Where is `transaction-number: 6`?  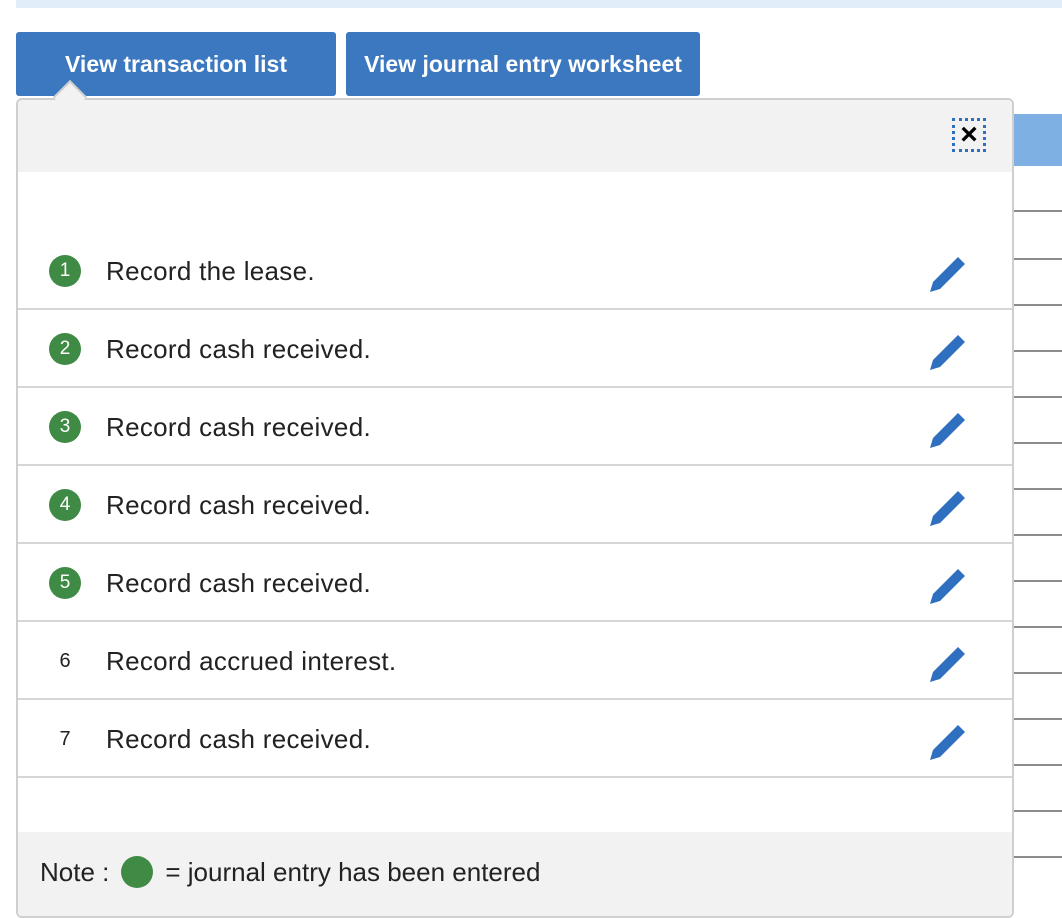 transaction-number: 6 is located at coordinates (65, 660).